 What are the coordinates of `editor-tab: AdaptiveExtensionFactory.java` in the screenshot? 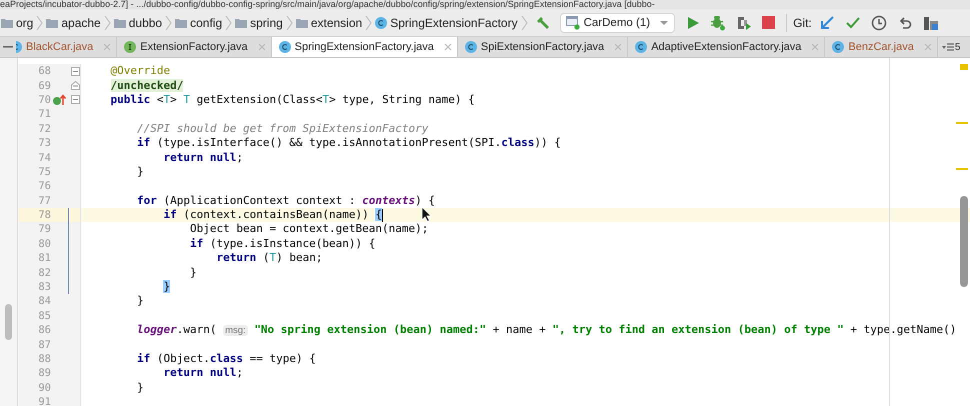 It's located at (727, 47).